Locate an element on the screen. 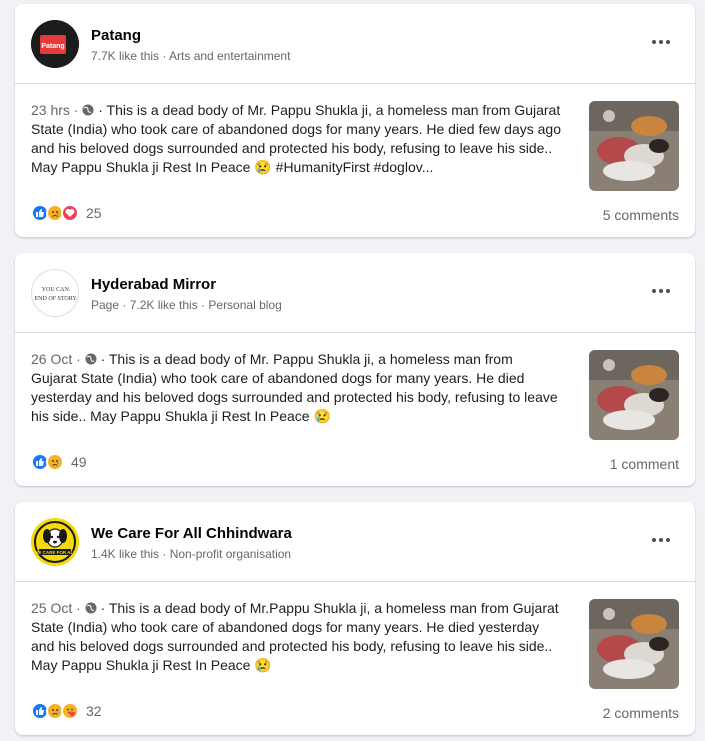 The width and height of the screenshot is (705, 741). care-icon is located at coordinates (70, 711).